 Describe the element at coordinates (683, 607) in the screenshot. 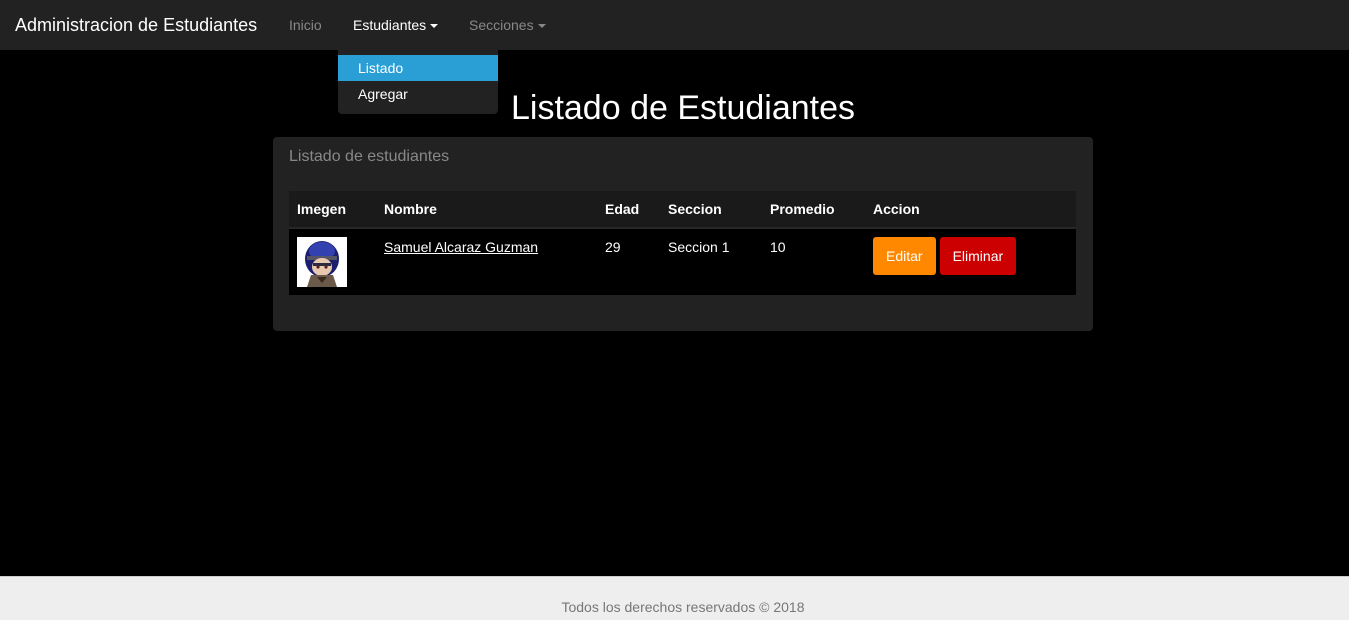

I see `footer-copyright: Todos los derechos reservados © 2018` at that location.